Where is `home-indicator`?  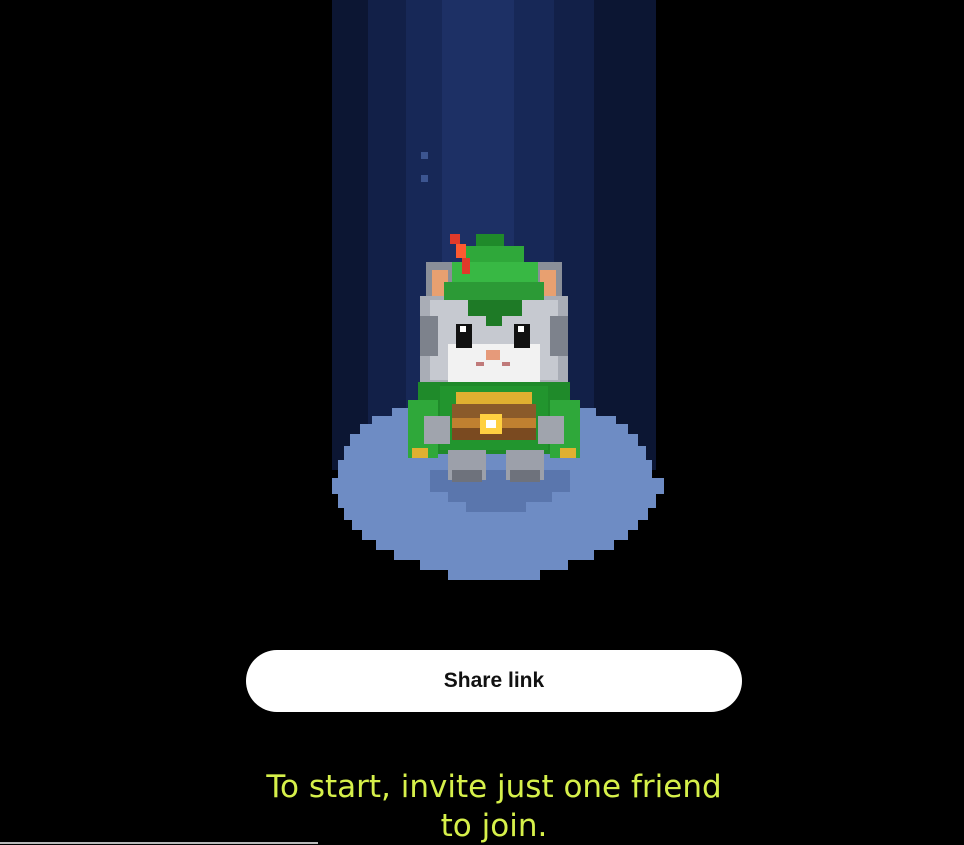 home-indicator is located at coordinates (159, 843).